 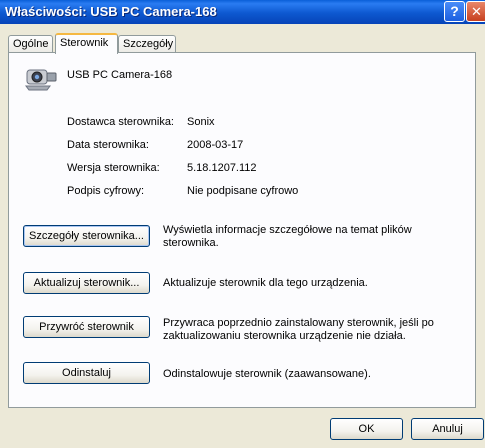 What do you see at coordinates (120, 122) in the screenshot?
I see `driver-provider-label: Dostawca sterownika:` at bounding box center [120, 122].